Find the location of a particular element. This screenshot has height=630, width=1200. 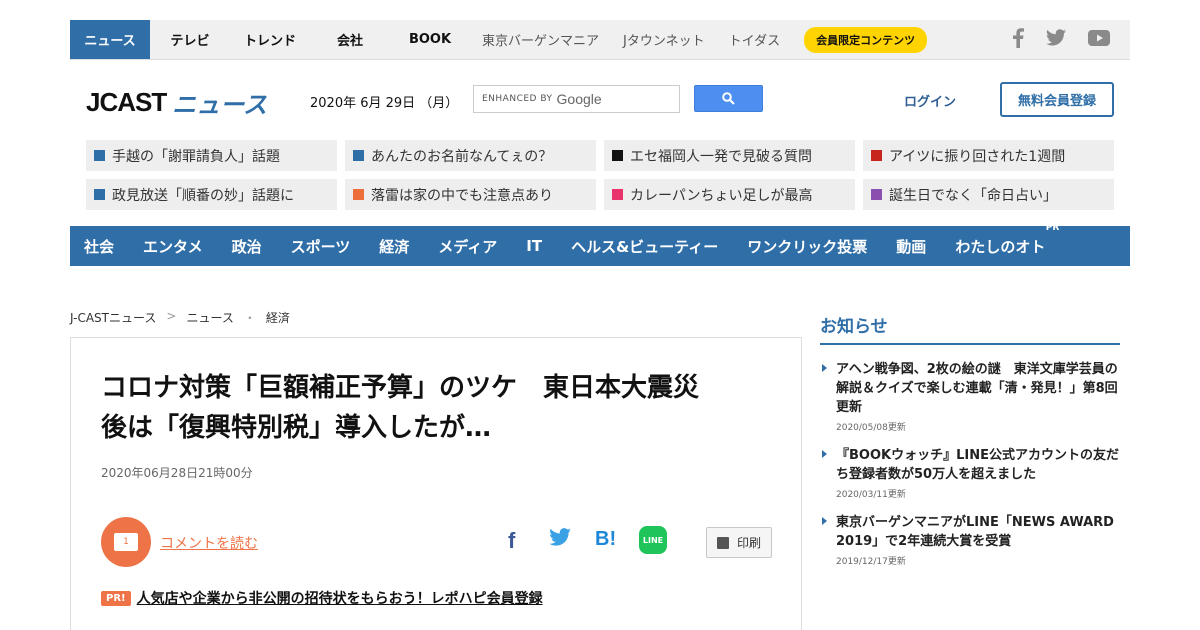

line-share-icon: LINE is located at coordinates (653, 540).